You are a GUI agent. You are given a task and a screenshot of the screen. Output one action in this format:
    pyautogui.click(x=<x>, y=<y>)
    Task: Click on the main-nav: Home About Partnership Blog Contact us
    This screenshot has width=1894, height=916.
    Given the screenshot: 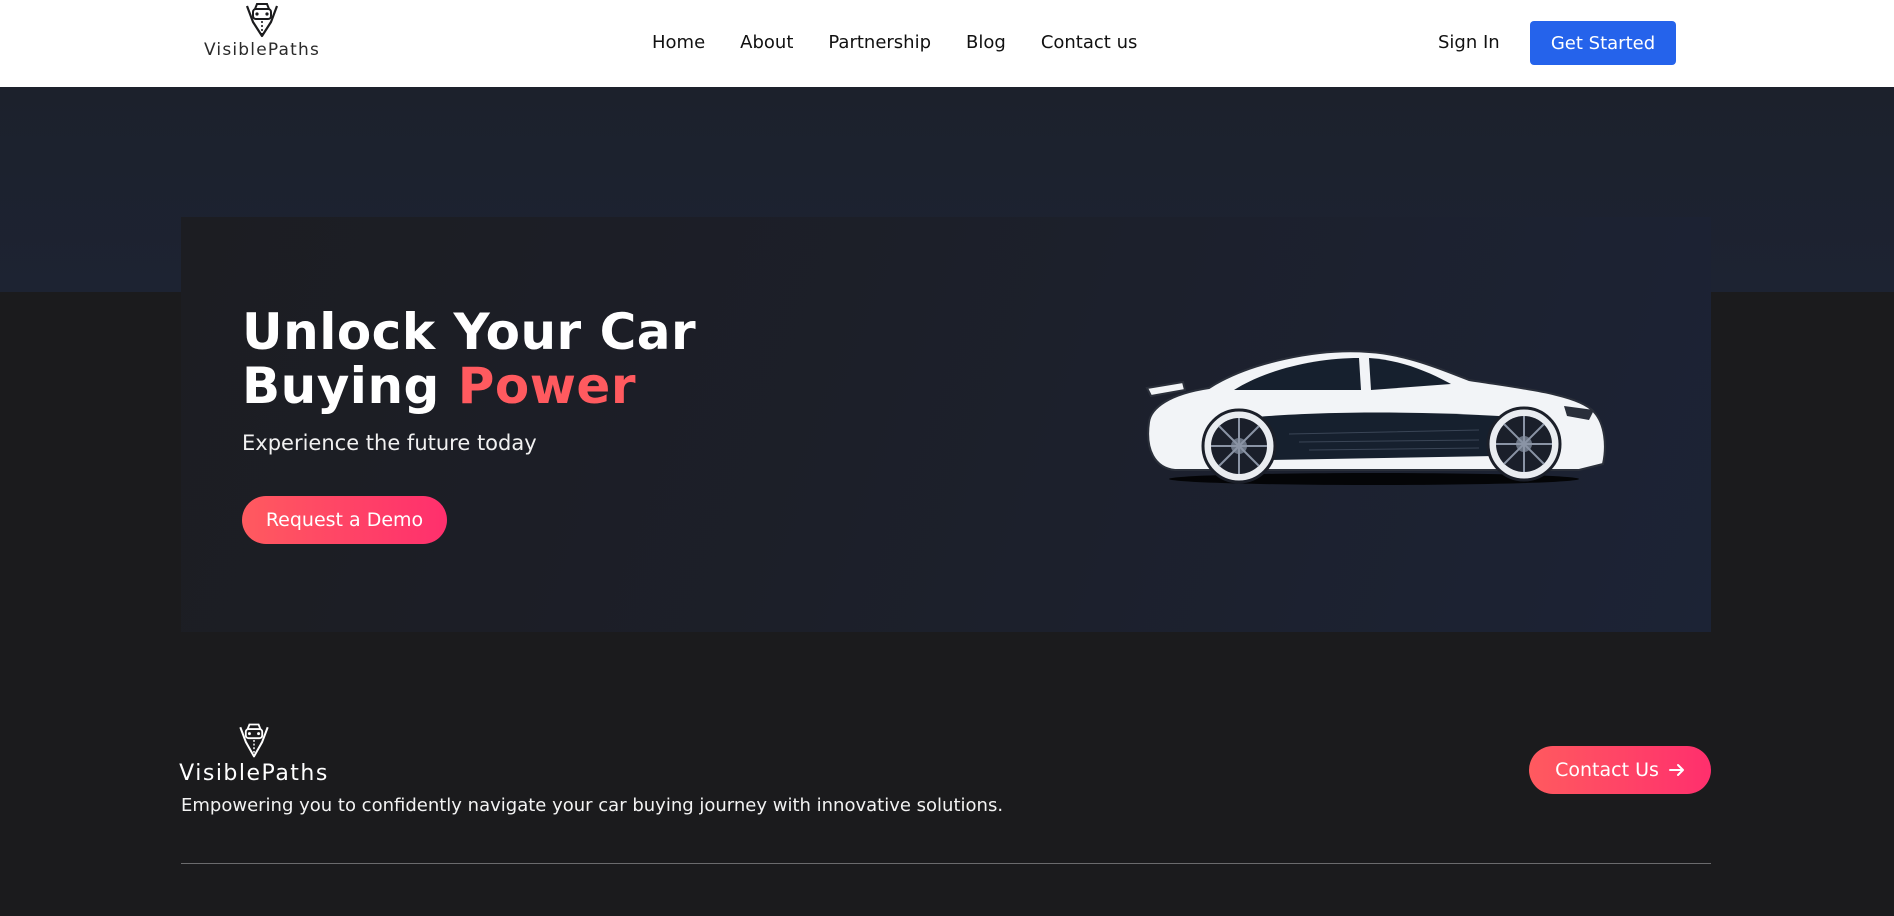 What is the action you would take?
    pyautogui.click(x=894, y=43)
    